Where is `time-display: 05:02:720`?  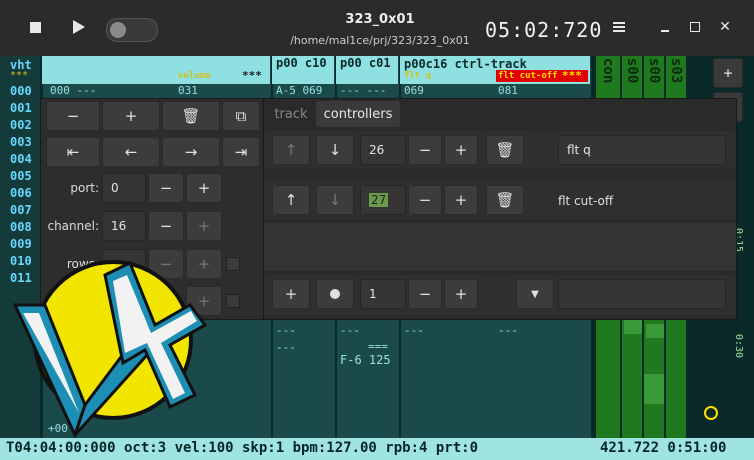 time-display: 05:02:720 is located at coordinates (544, 30).